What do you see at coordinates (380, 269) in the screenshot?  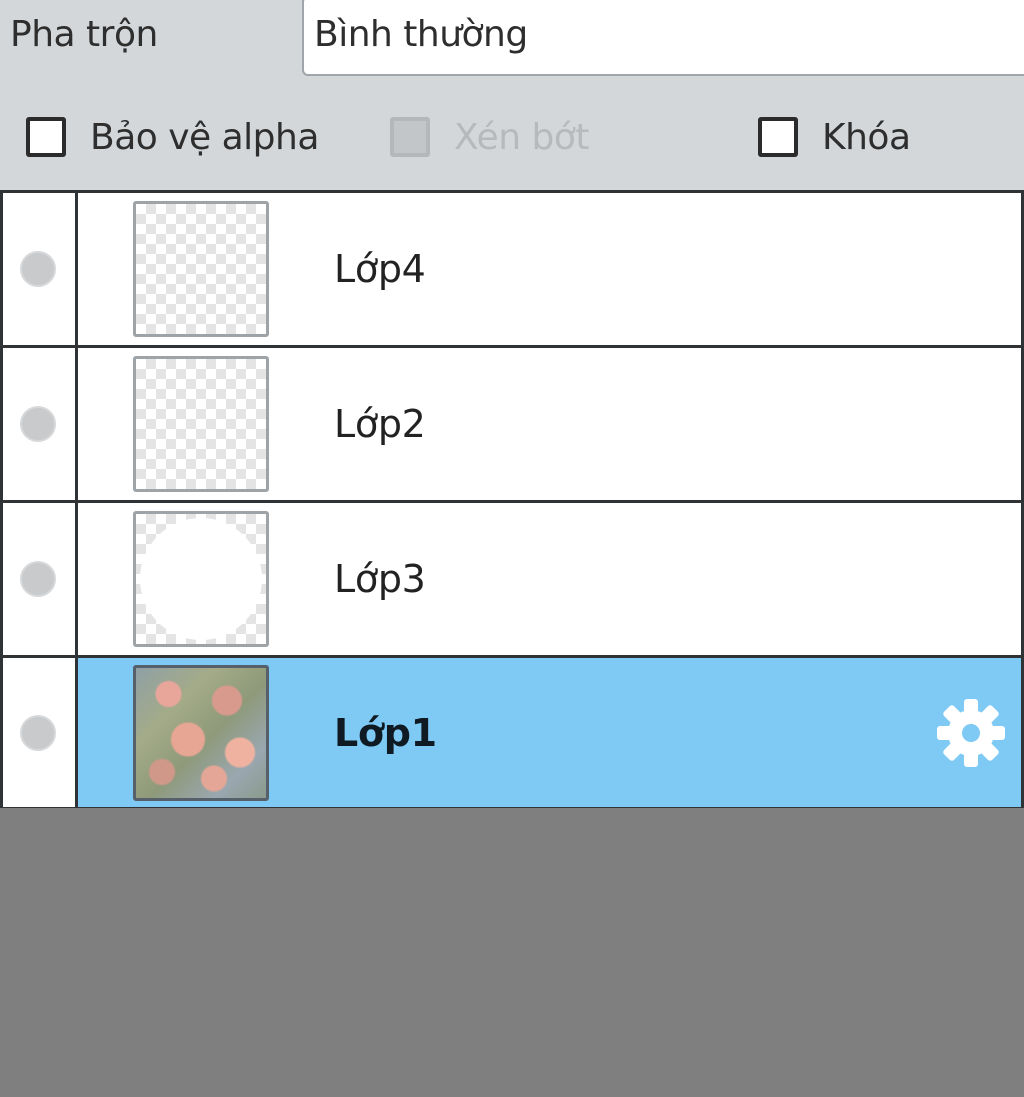 I see `layer-name: Lớp4` at bounding box center [380, 269].